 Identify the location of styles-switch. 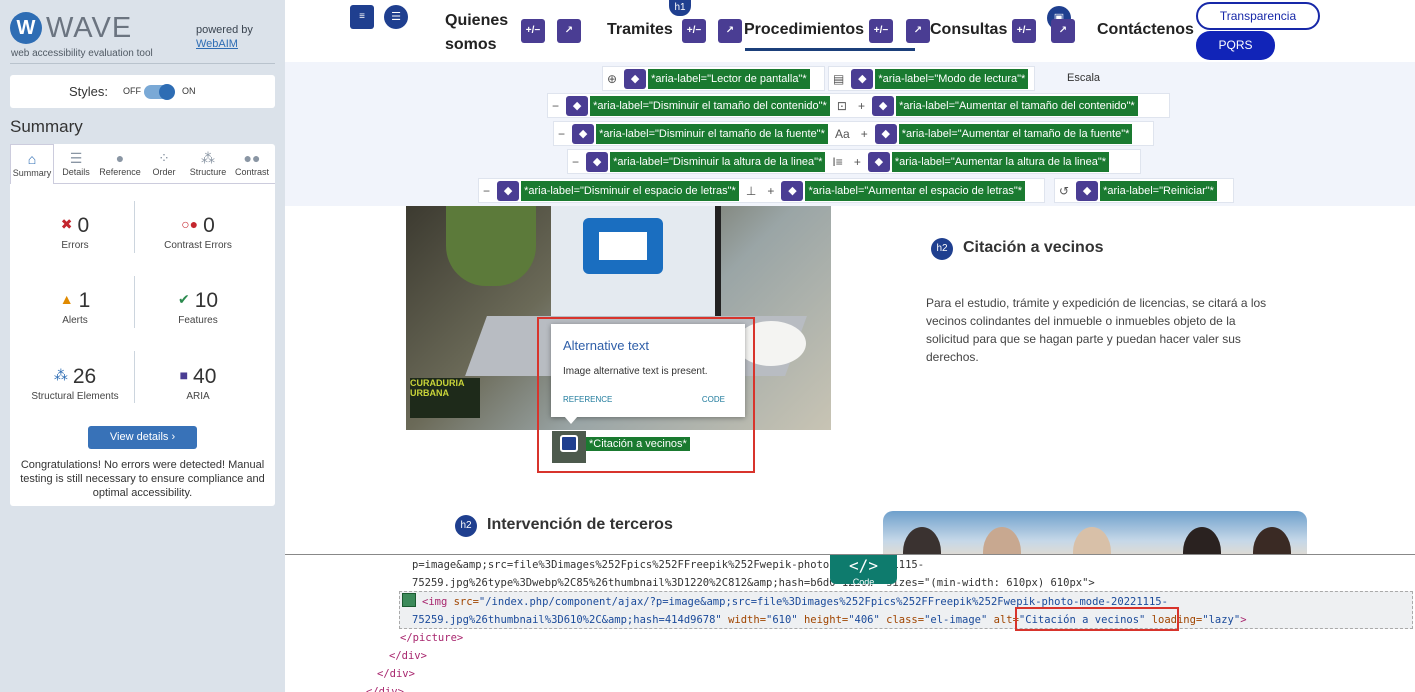
(159, 92).